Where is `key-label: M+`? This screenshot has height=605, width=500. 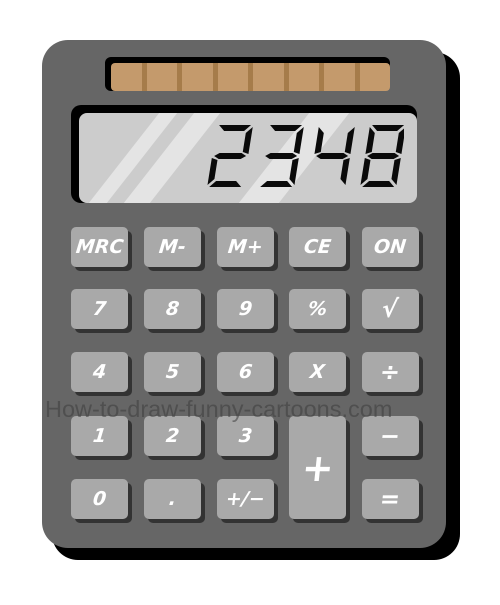
key-label: M+ is located at coordinates (245, 247).